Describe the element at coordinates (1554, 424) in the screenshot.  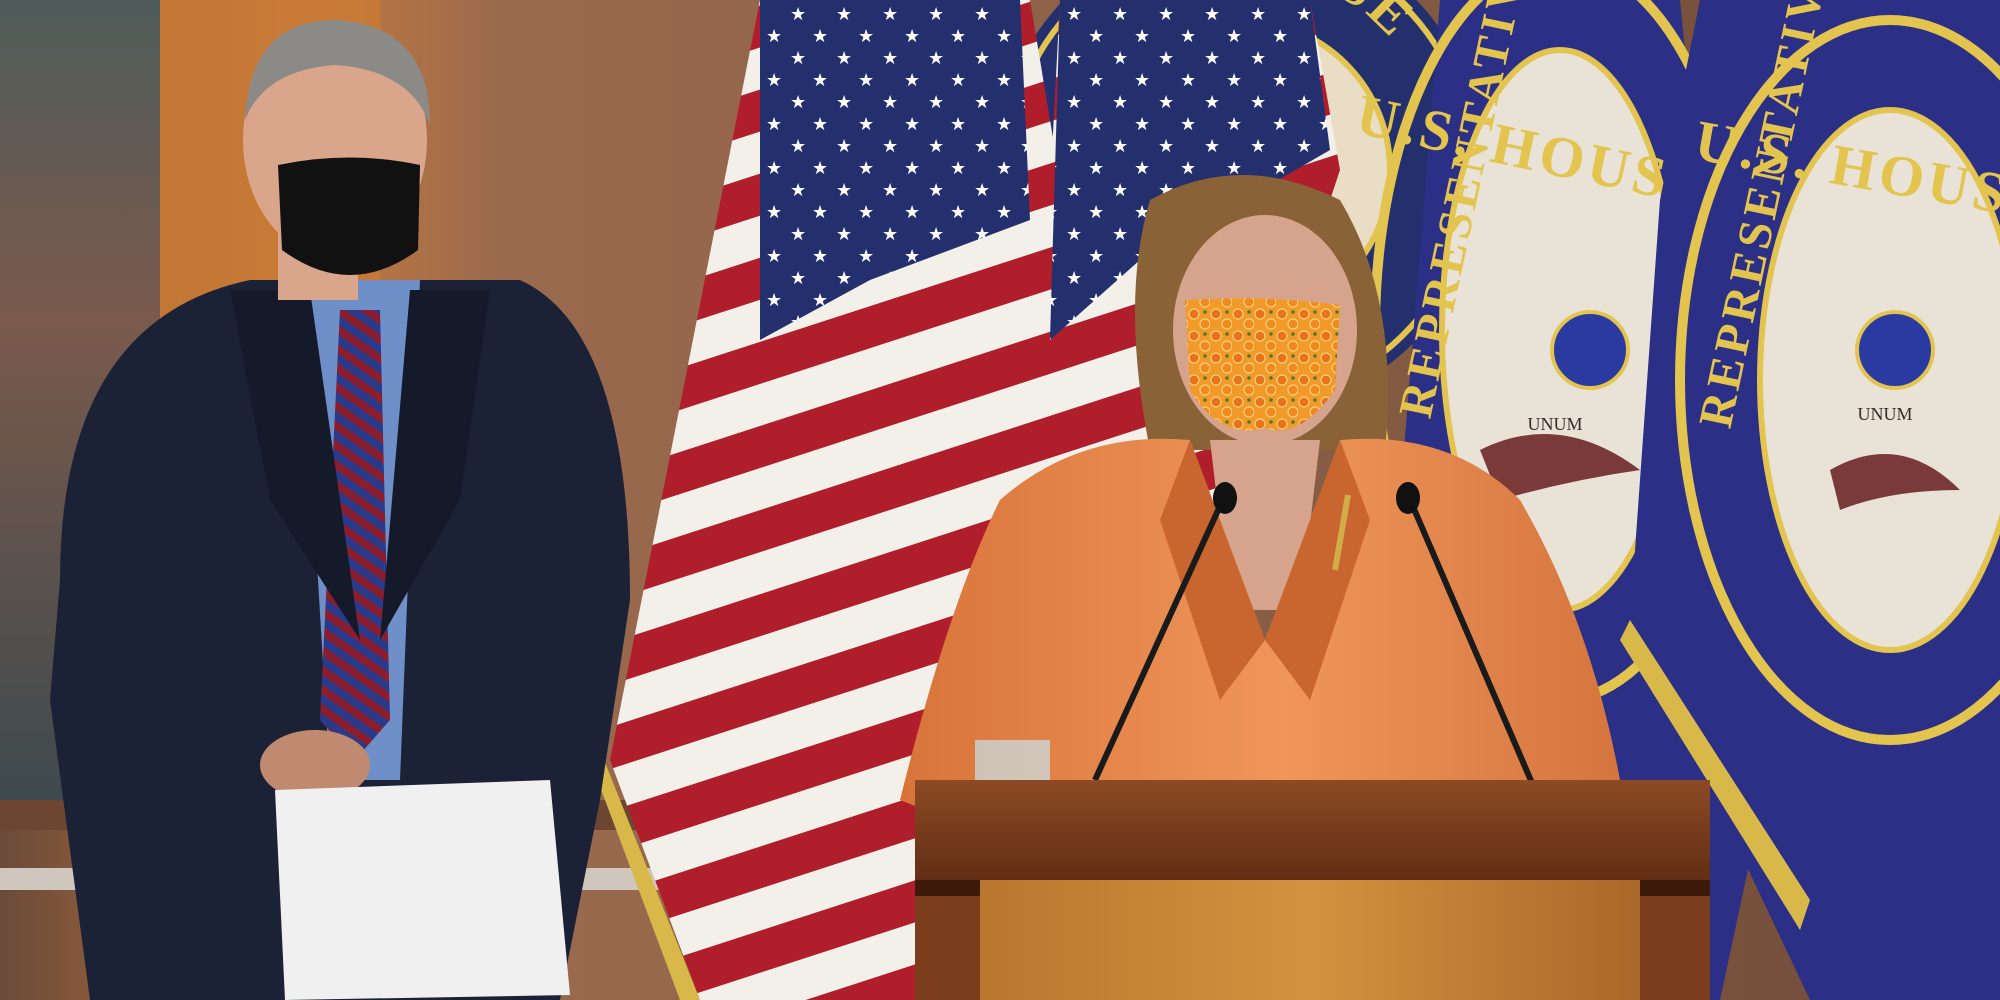
I see `ribbon-text: UNUM` at that location.